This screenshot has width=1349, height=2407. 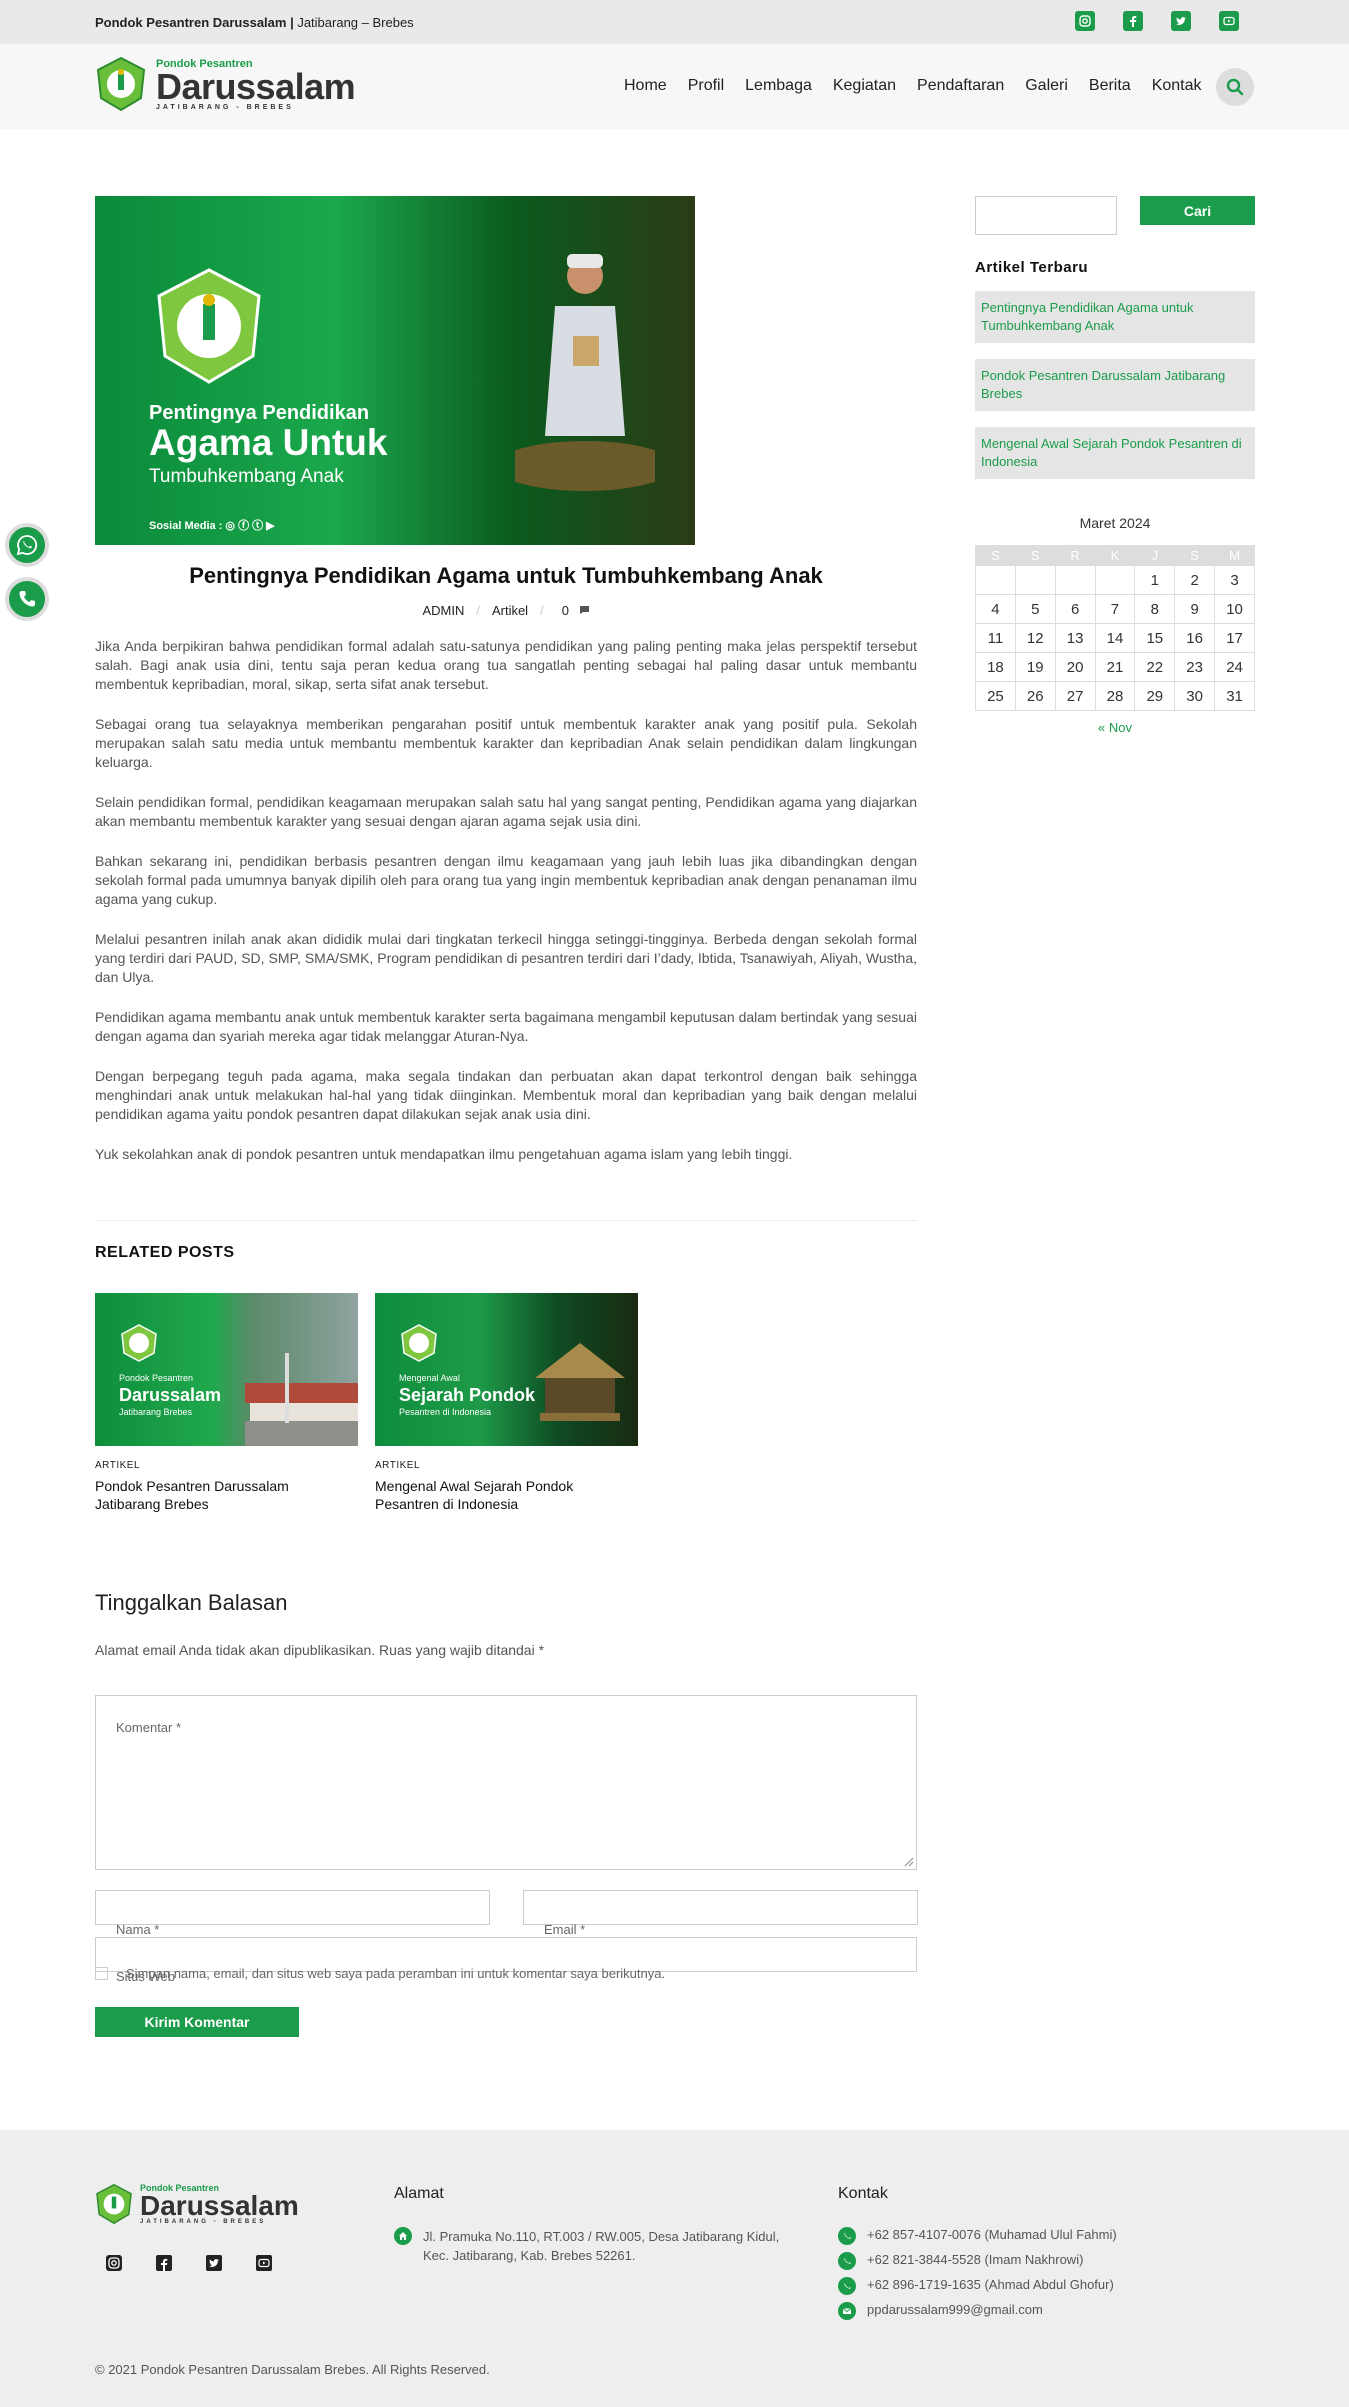 What do you see at coordinates (706, 86) in the screenshot?
I see `nav-profil: Profil` at bounding box center [706, 86].